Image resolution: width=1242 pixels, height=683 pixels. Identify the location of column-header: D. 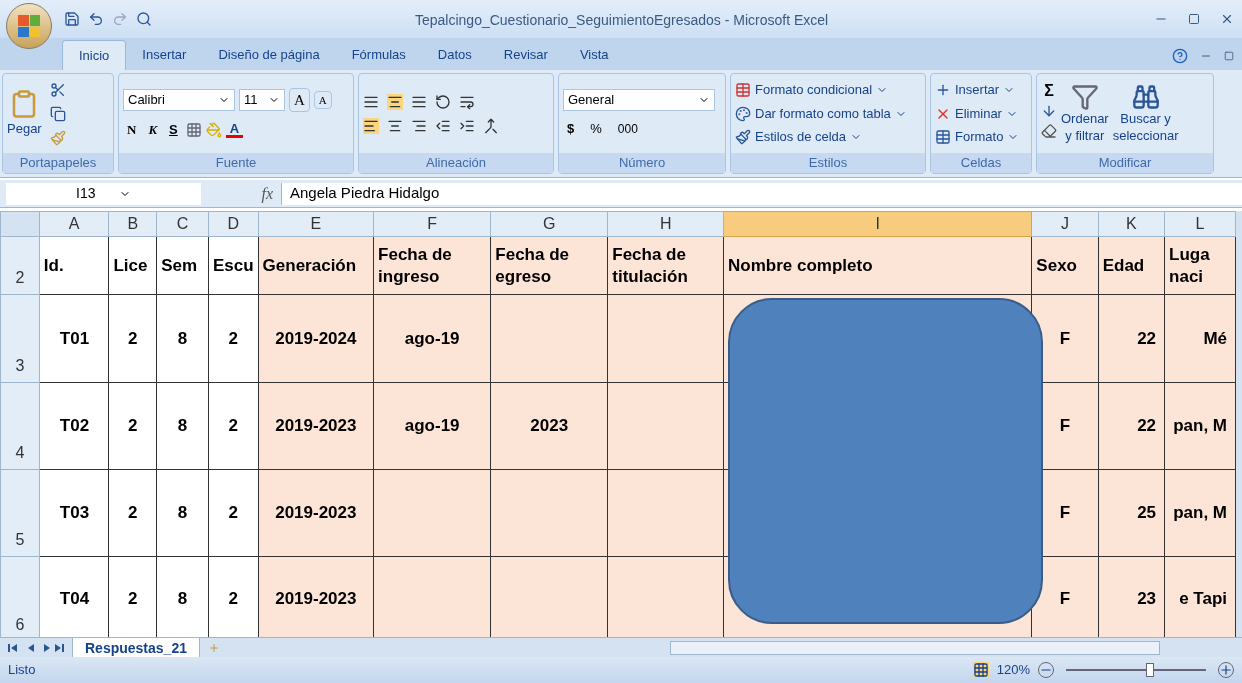
(233, 224).